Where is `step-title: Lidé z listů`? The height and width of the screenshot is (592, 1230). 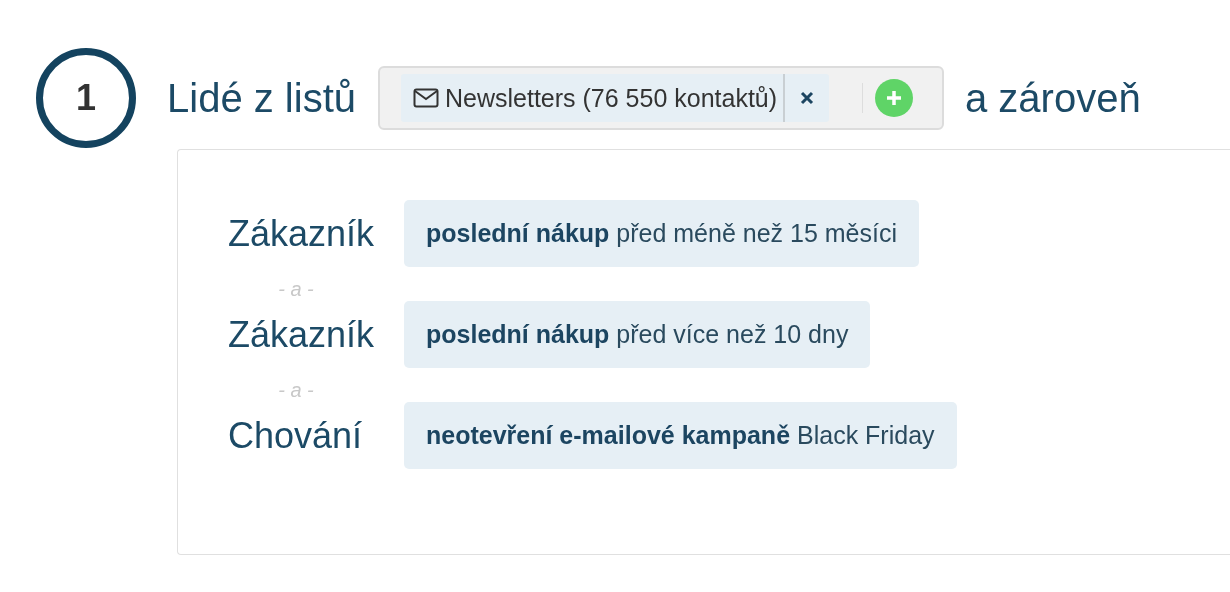
step-title: Lidé z listů is located at coordinates (261, 98).